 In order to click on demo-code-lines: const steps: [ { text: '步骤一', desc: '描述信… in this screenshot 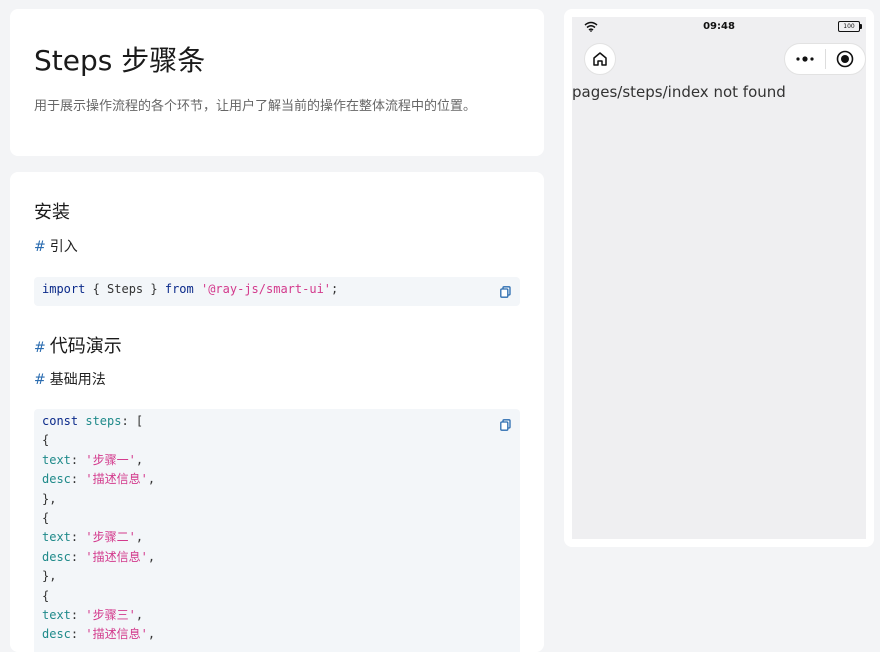, I will do `click(99, 528)`.